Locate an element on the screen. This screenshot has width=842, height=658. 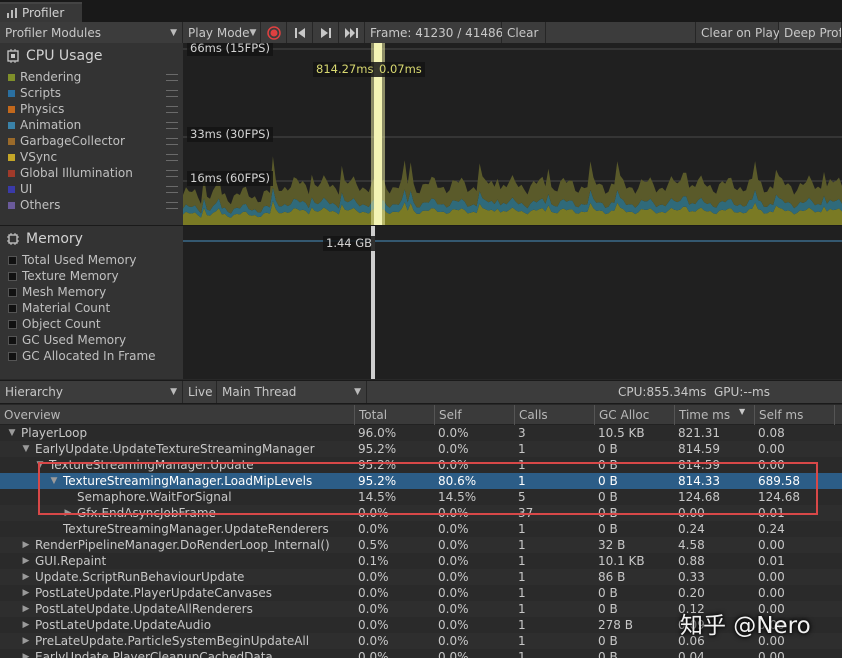
legend-label: Scripts is located at coordinates (41, 93).